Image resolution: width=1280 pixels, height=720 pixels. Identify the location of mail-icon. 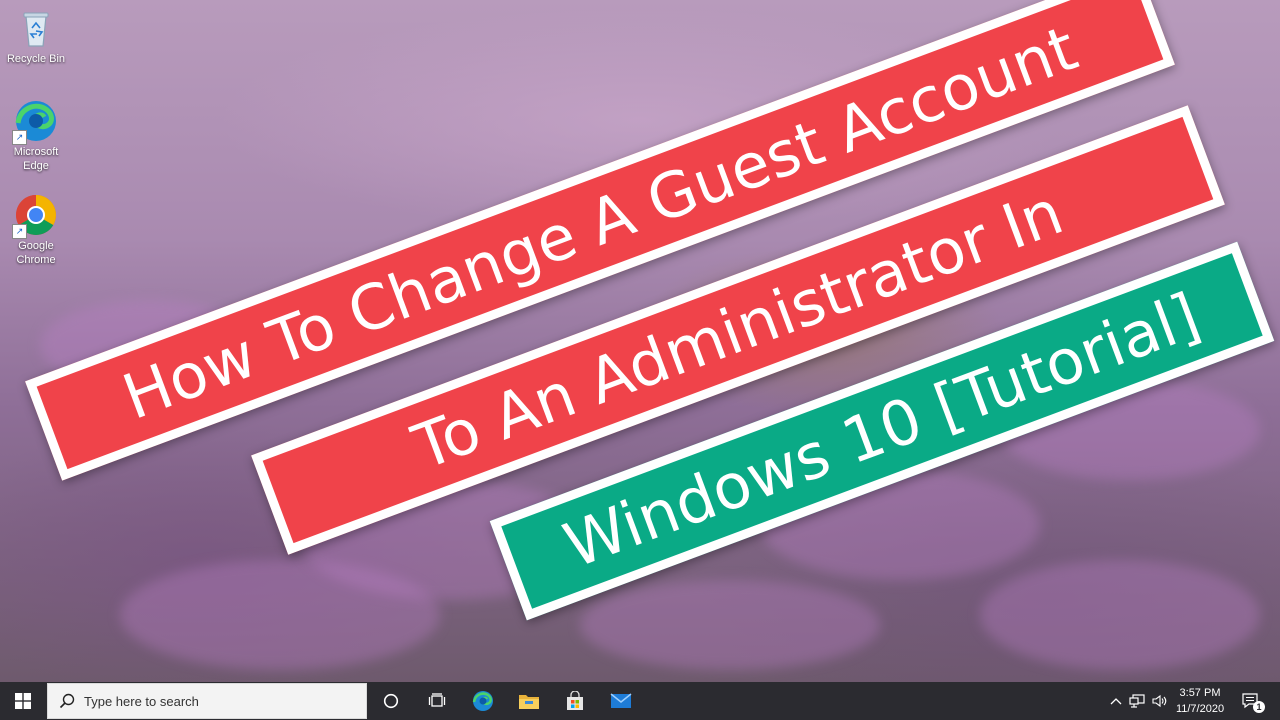
(621, 700).